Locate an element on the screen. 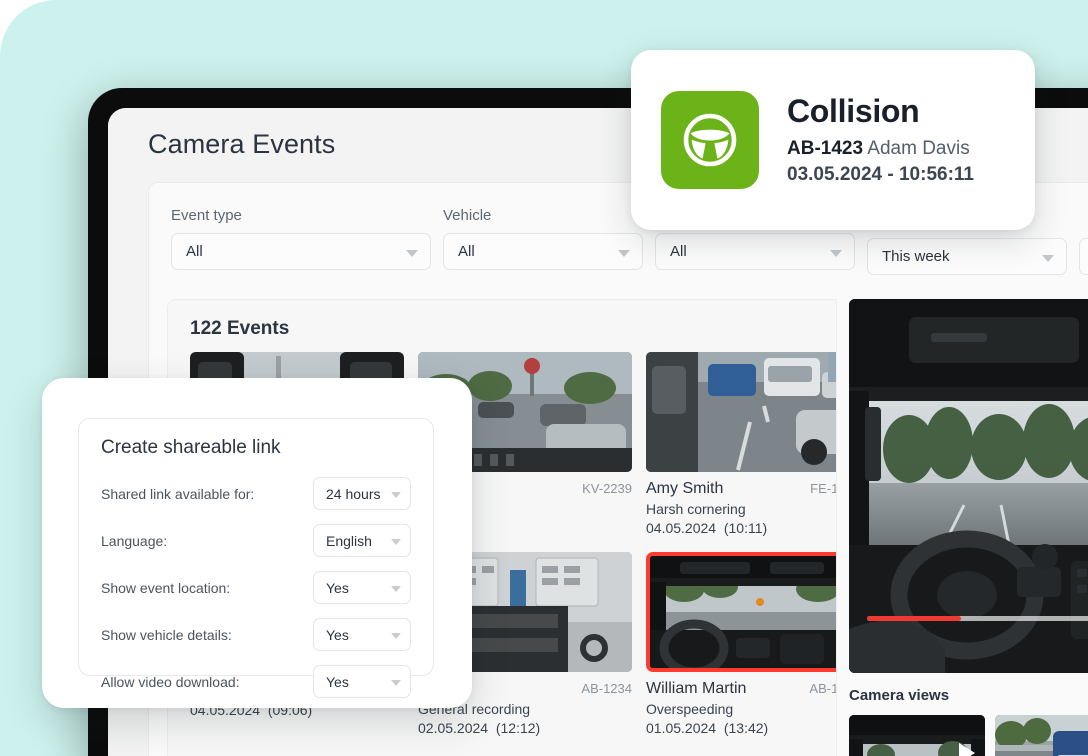 This screenshot has width=1088, height=756. rear-camera-thumb is located at coordinates (1041, 735).